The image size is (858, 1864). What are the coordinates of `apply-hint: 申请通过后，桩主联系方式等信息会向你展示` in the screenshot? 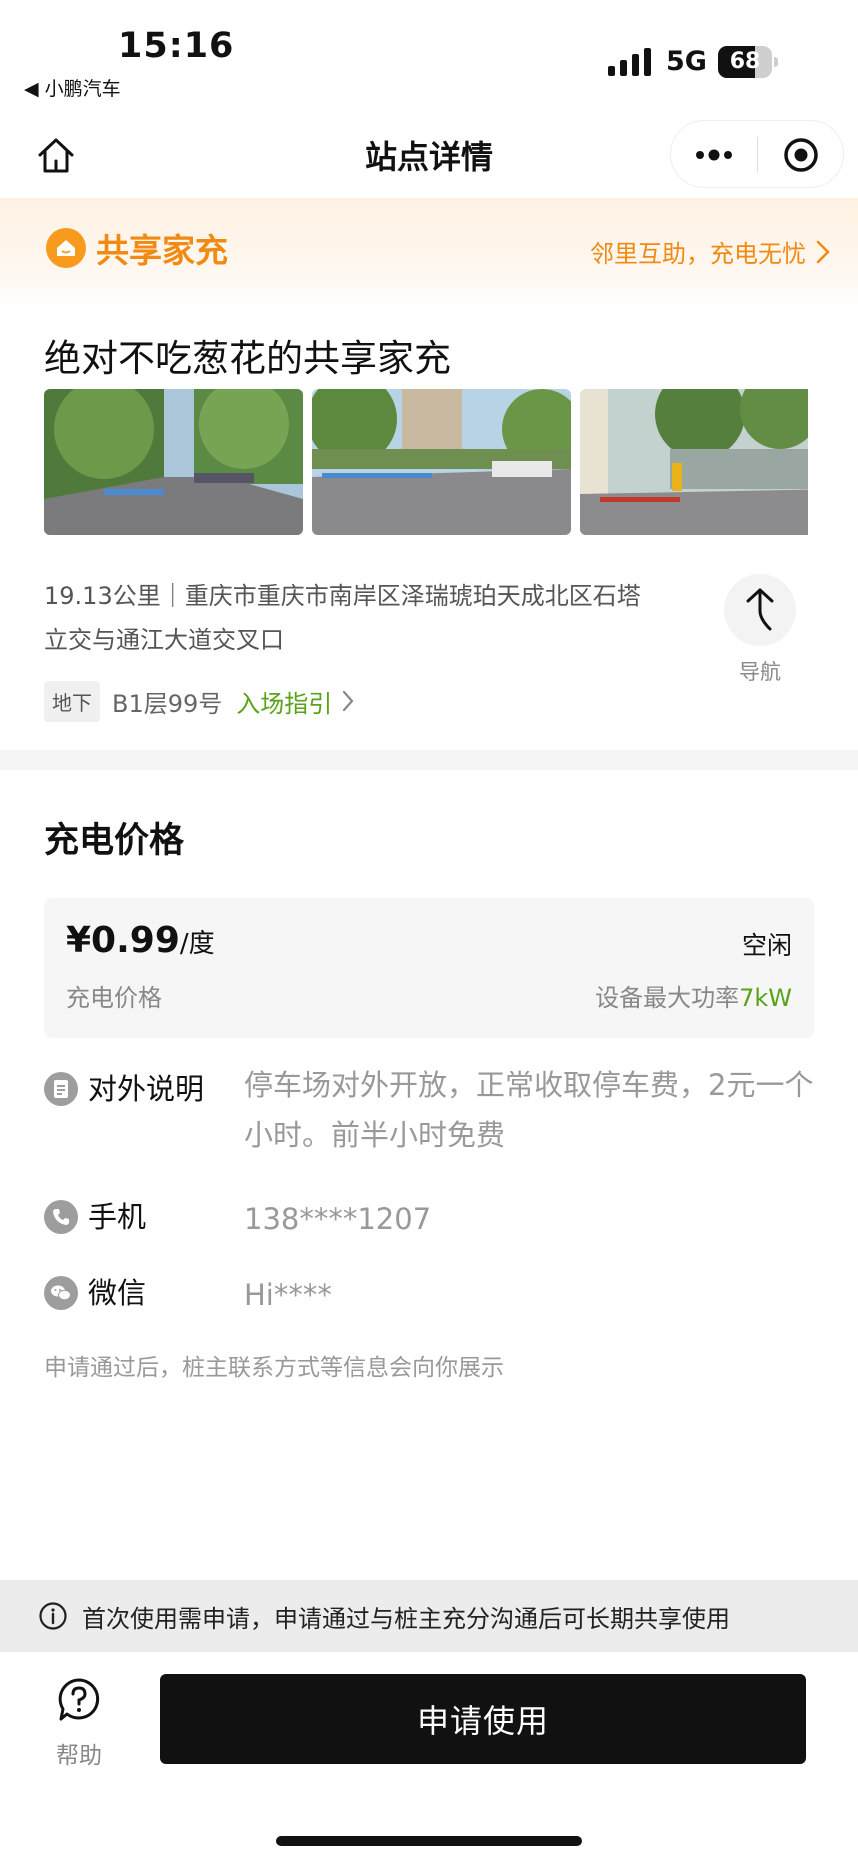 It's located at (274, 1368).